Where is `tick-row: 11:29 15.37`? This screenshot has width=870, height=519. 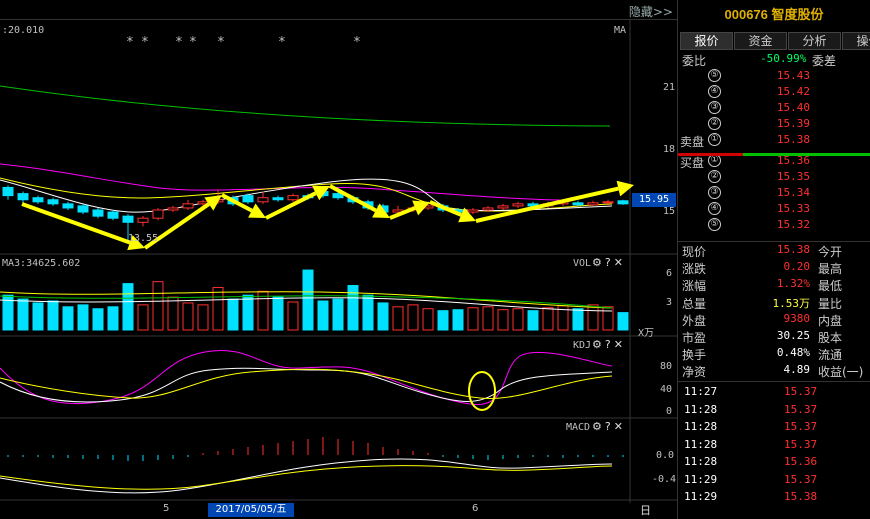 tick-row: 11:29 15.37 is located at coordinates (775, 481).